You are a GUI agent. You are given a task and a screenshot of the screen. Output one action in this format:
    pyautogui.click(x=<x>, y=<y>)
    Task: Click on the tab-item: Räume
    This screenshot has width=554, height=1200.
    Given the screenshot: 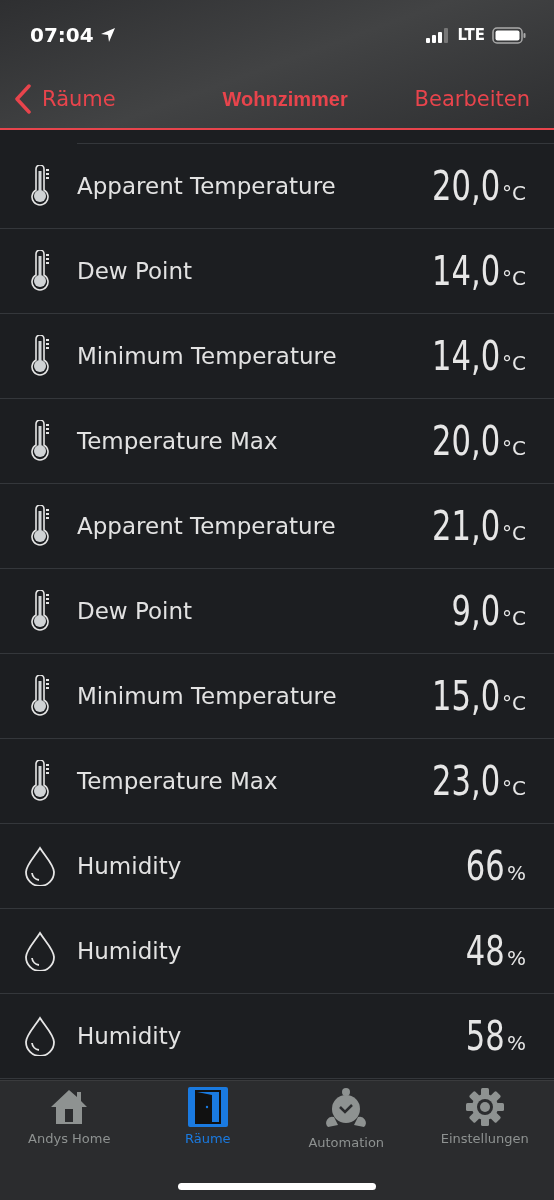 What is the action you would take?
    pyautogui.click(x=207, y=1118)
    